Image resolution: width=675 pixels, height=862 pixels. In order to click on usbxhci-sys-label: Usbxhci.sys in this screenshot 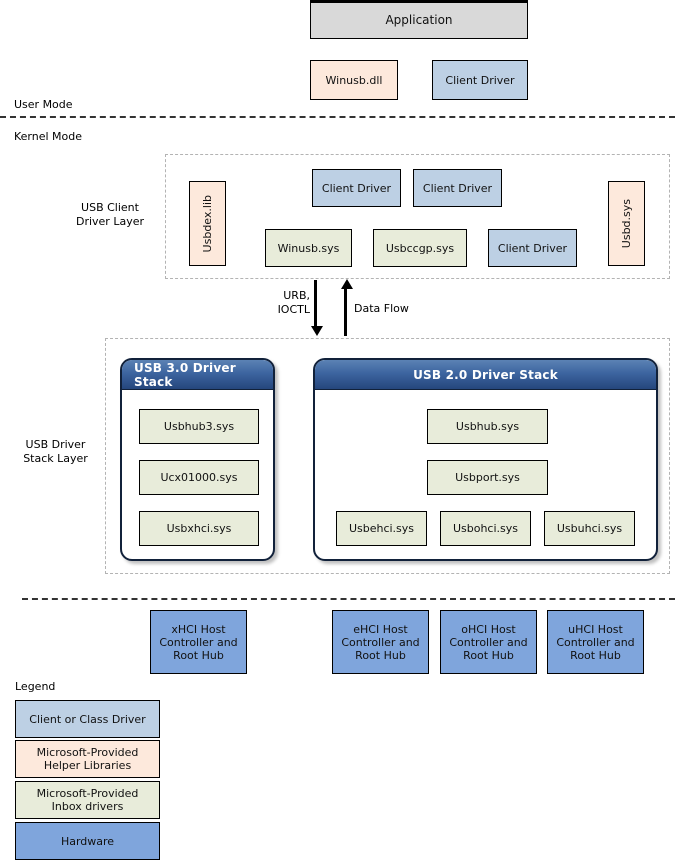, I will do `click(199, 528)`.